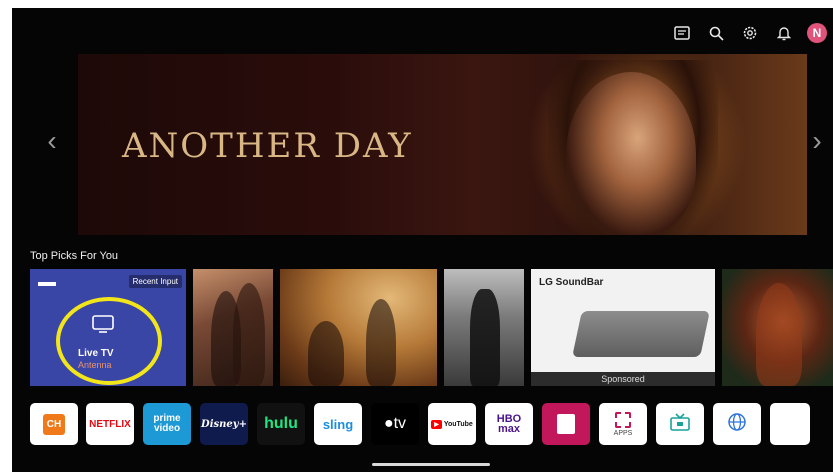  I want to click on app-sling: sling, so click(338, 424).